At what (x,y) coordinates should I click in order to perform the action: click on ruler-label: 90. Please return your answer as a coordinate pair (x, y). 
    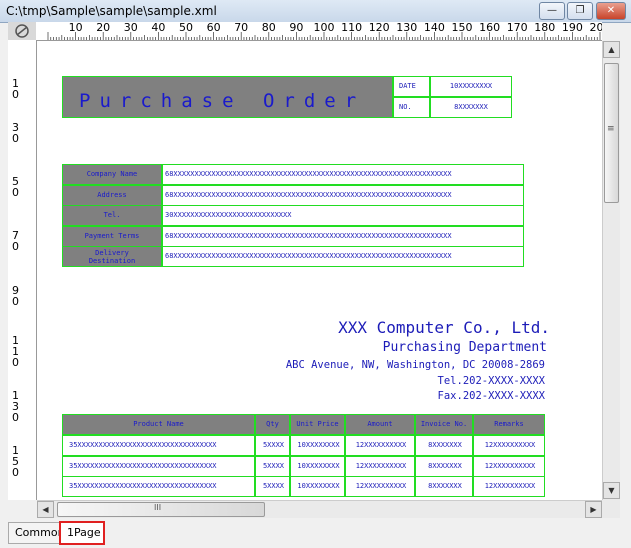
    Looking at the image, I should click on (296, 28).